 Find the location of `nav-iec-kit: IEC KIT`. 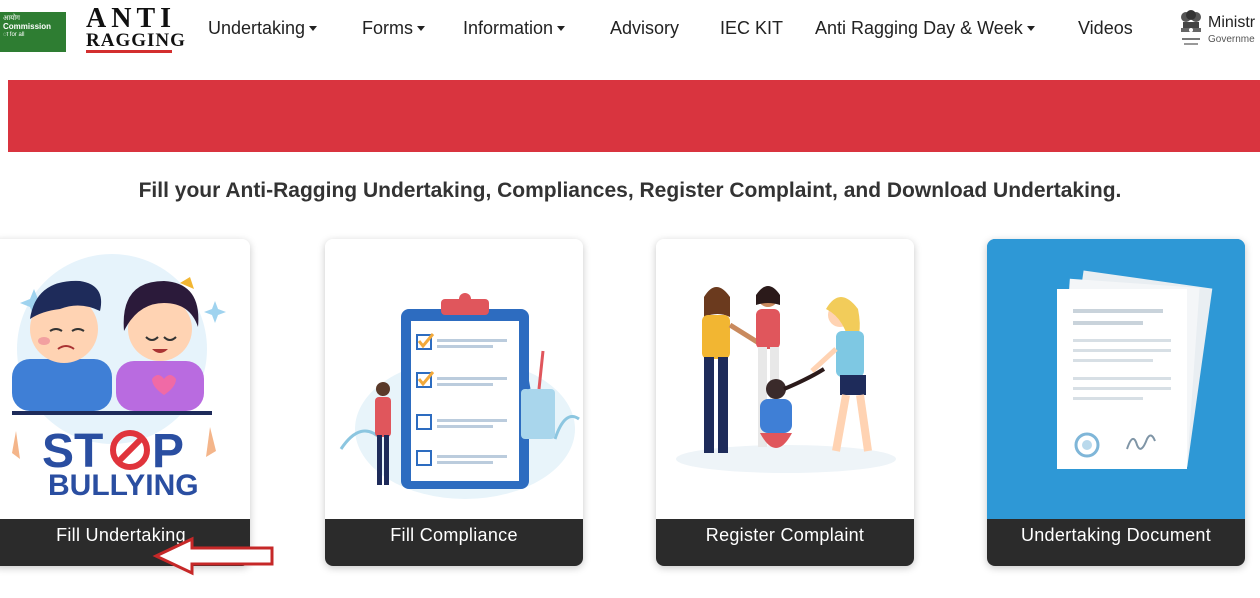

nav-iec-kit: IEC KIT is located at coordinates (751, 28).